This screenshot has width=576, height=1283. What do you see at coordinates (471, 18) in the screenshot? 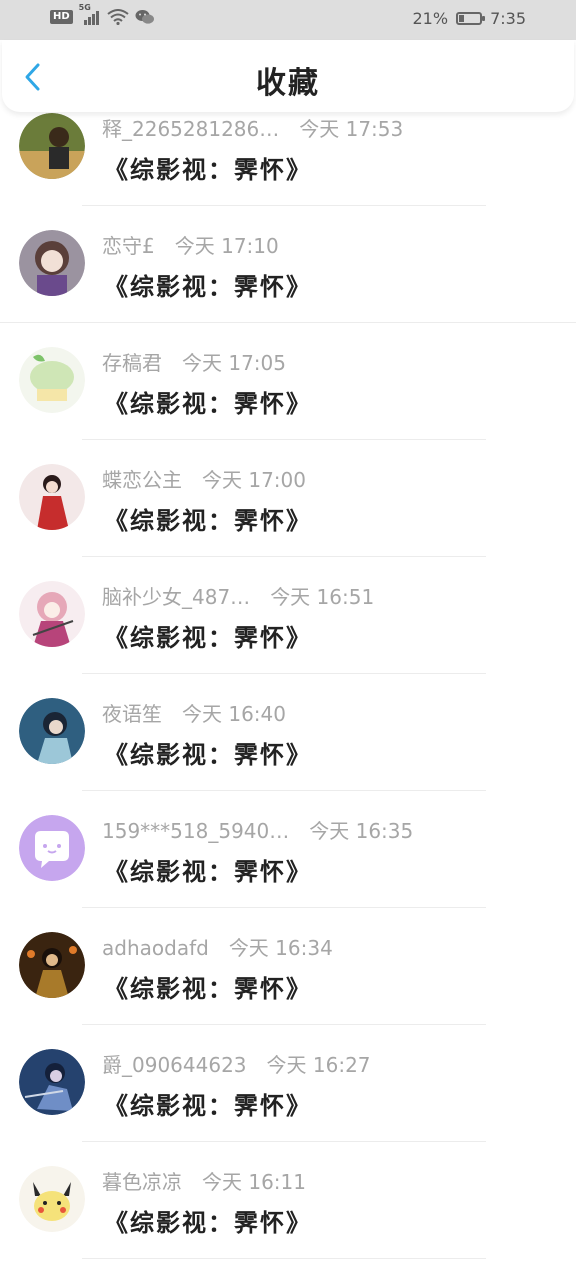
I see `battery-icon` at bounding box center [471, 18].